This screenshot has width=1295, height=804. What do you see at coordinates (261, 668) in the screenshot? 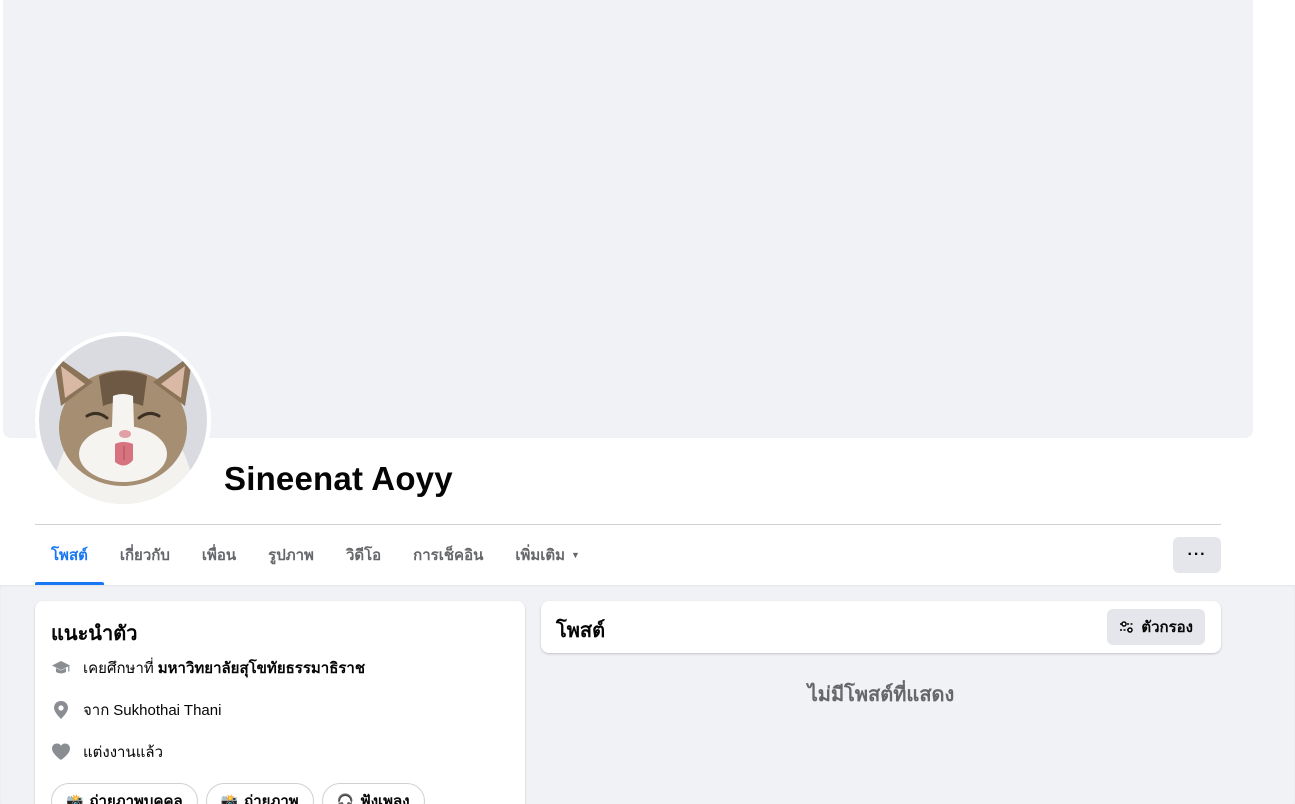
I see `education-school-link: มหาวิทยาลัยสุโขทัยธรรมาธิราช` at bounding box center [261, 668].